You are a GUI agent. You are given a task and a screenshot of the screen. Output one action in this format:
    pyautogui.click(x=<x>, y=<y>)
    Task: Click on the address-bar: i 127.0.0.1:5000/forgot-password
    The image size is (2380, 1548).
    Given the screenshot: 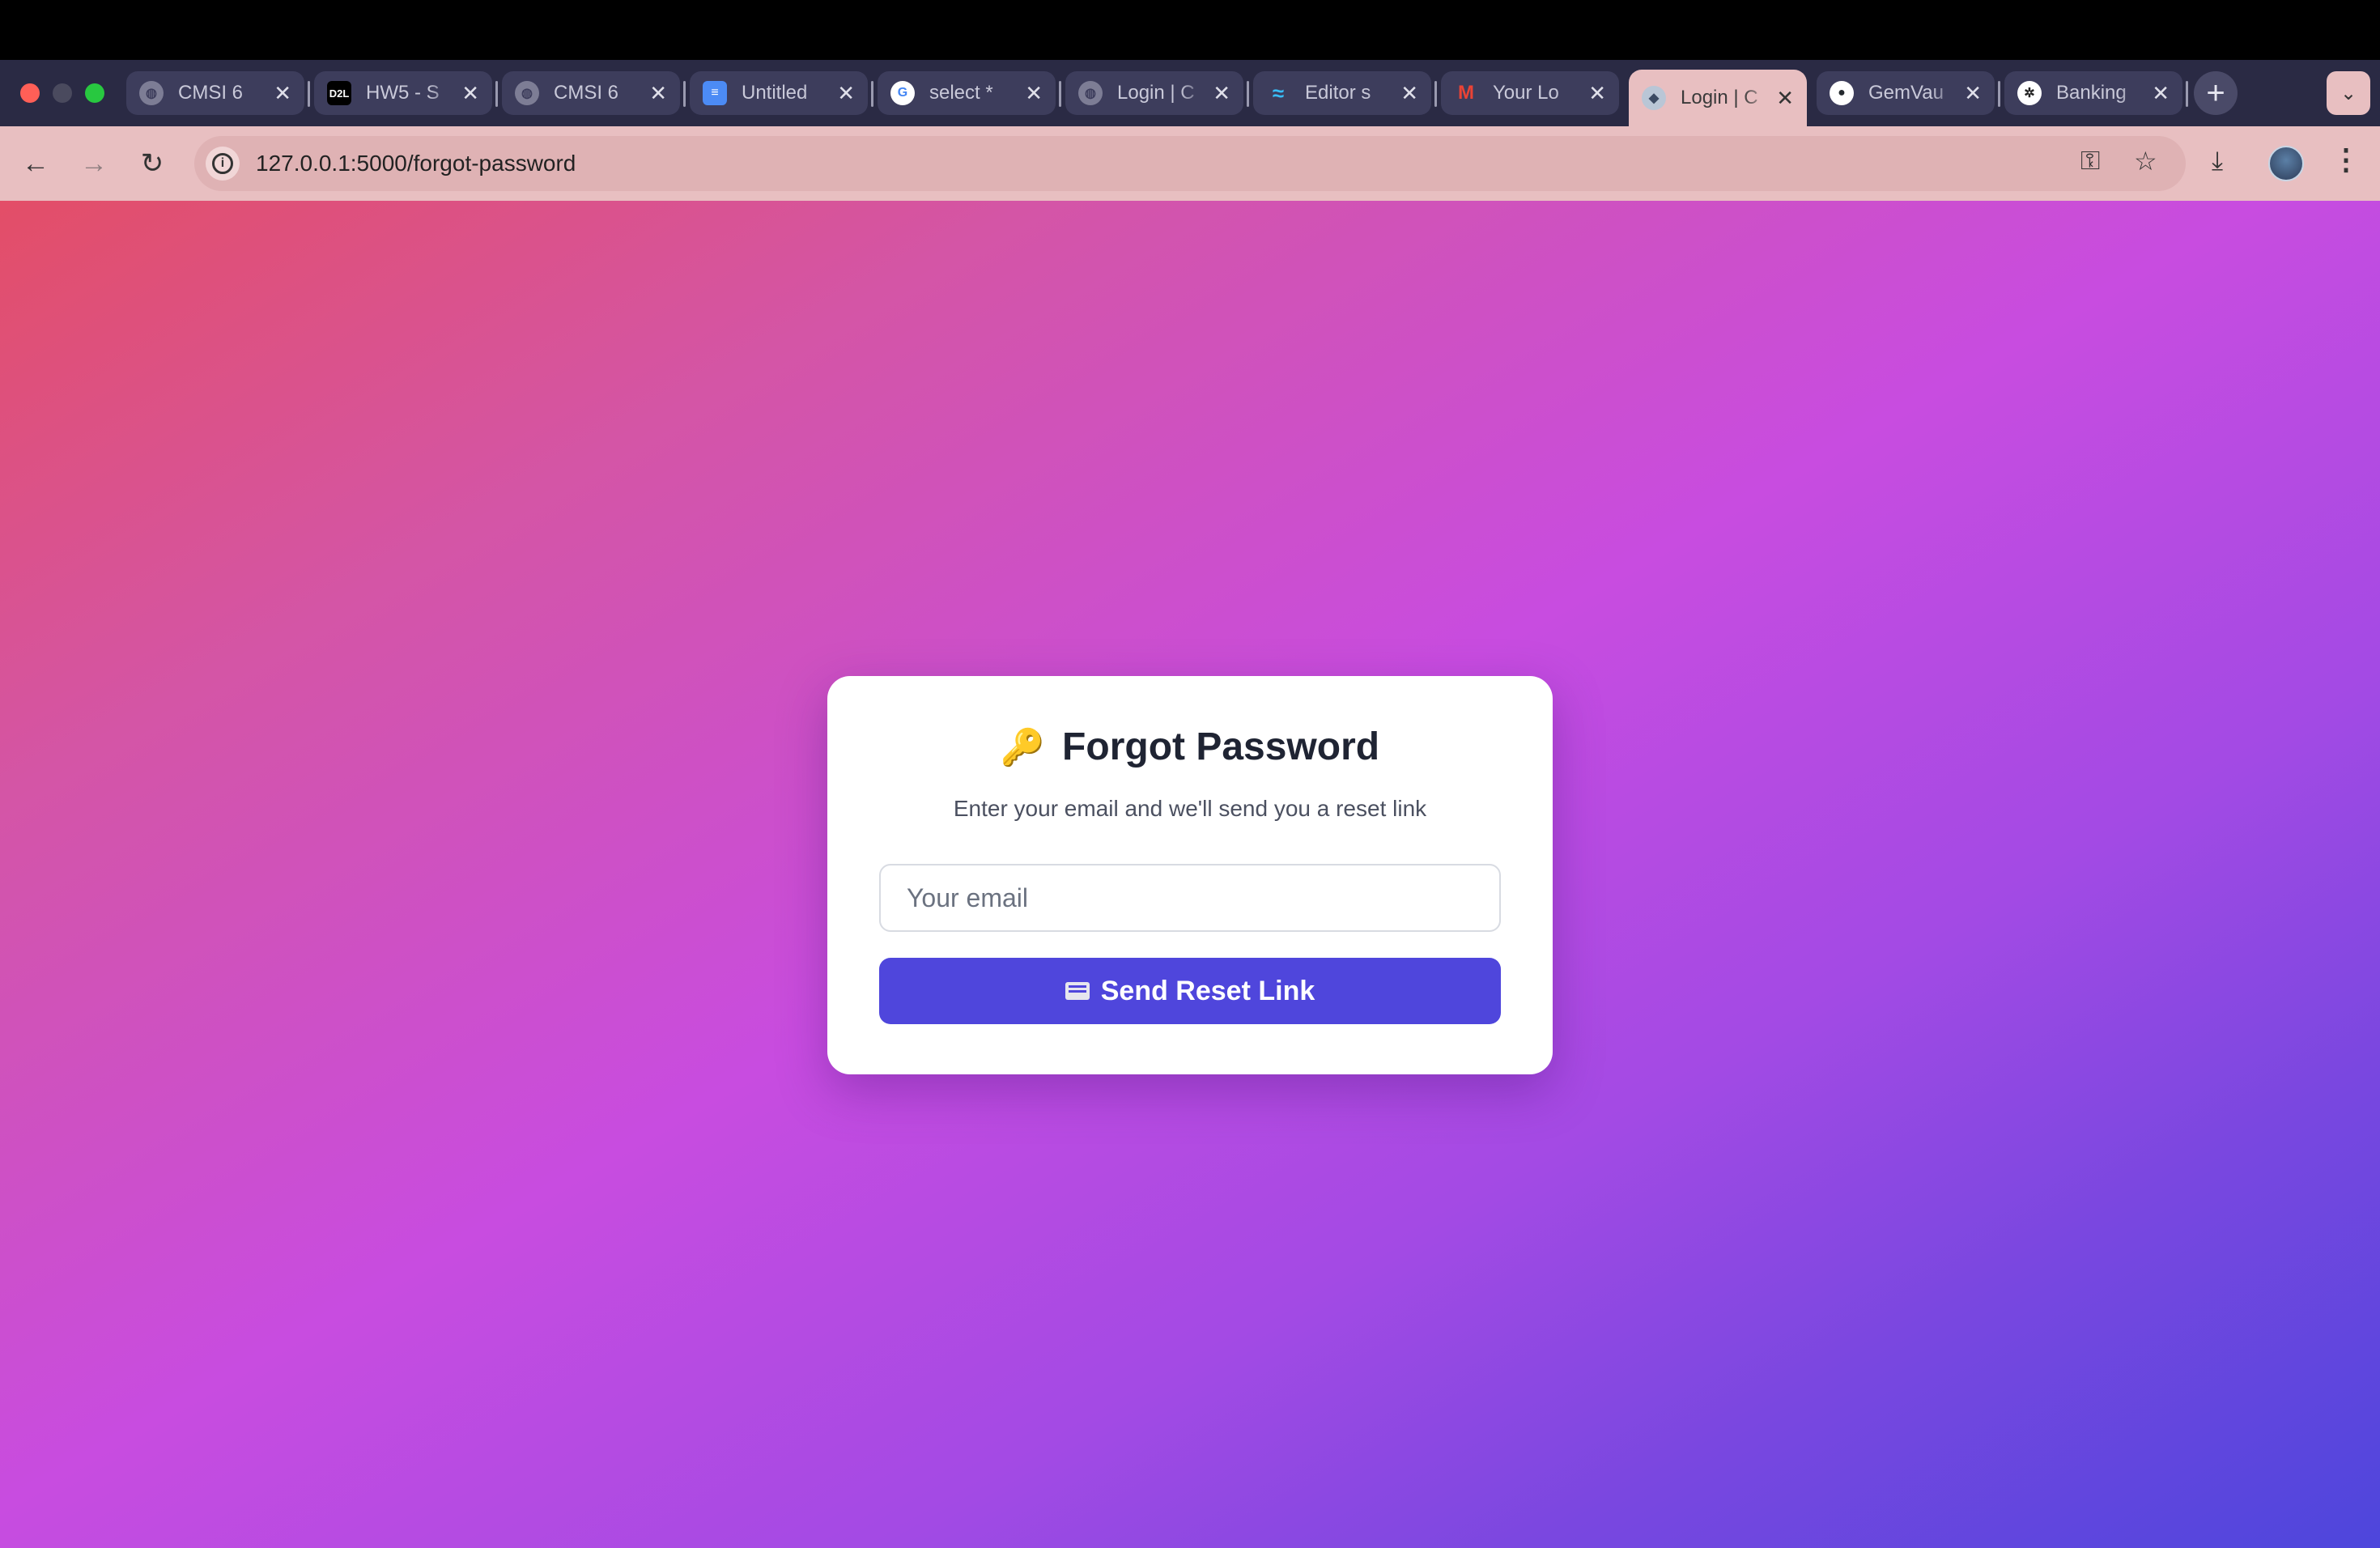 What is the action you would take?
    pyautogui.click(x=1190, y=164)
    